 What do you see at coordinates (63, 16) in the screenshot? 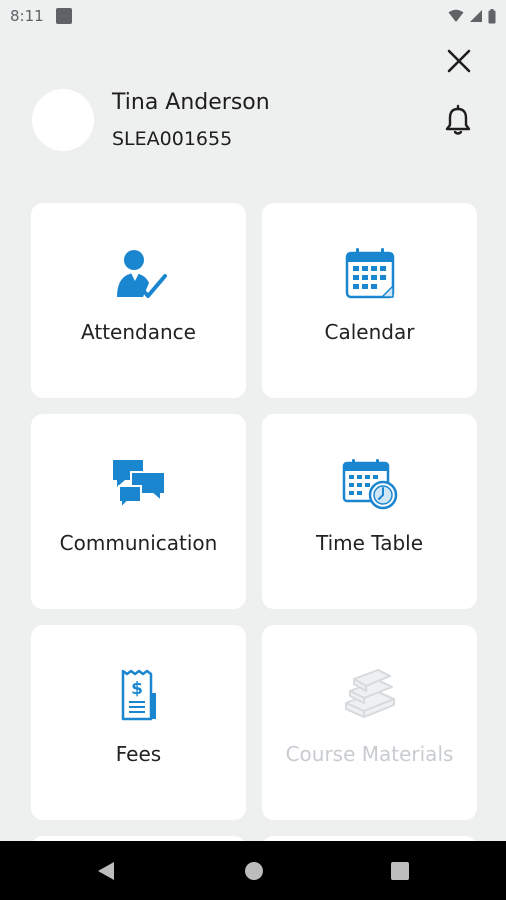
I see `notification-icon` at bounding box center [63, 16].